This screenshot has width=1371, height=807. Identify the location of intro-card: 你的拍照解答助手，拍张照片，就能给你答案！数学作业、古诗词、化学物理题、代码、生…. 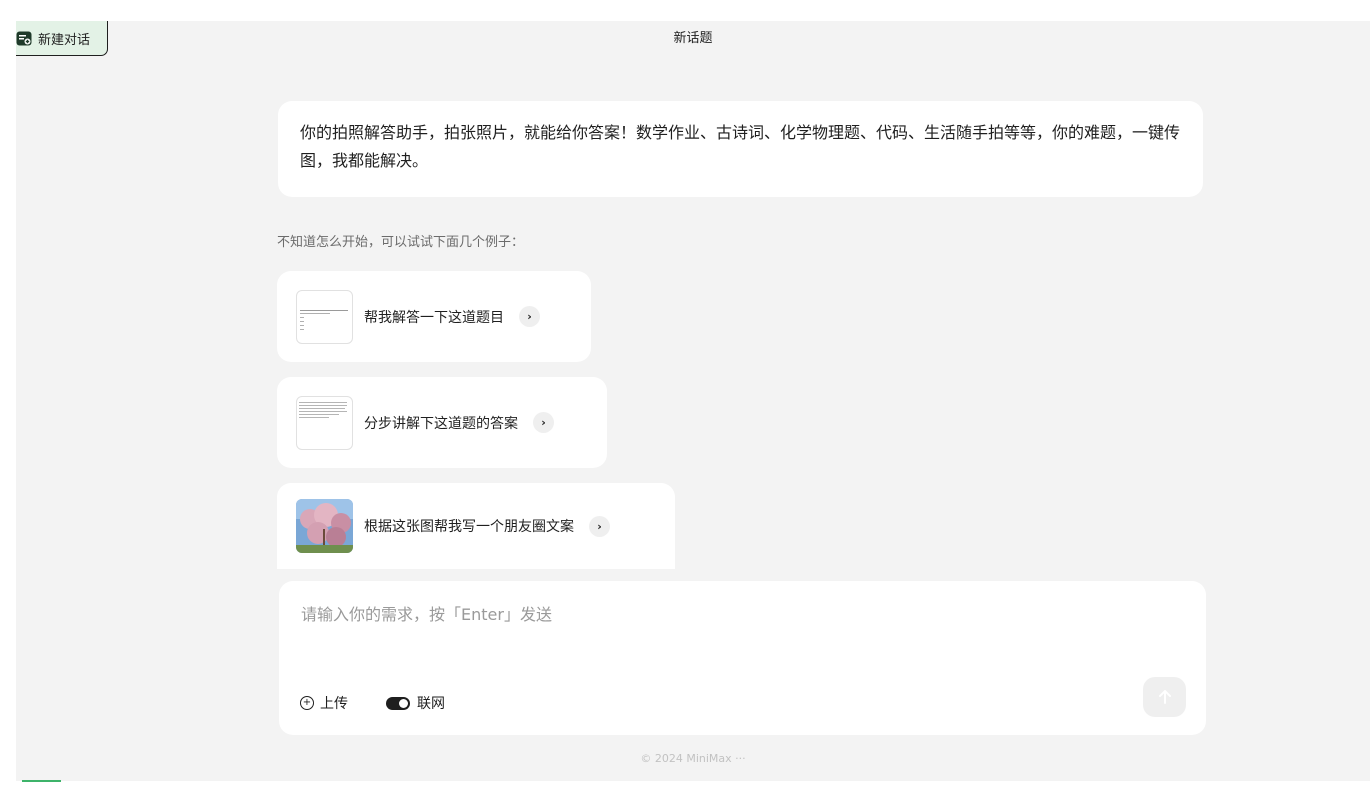
(740, 149).